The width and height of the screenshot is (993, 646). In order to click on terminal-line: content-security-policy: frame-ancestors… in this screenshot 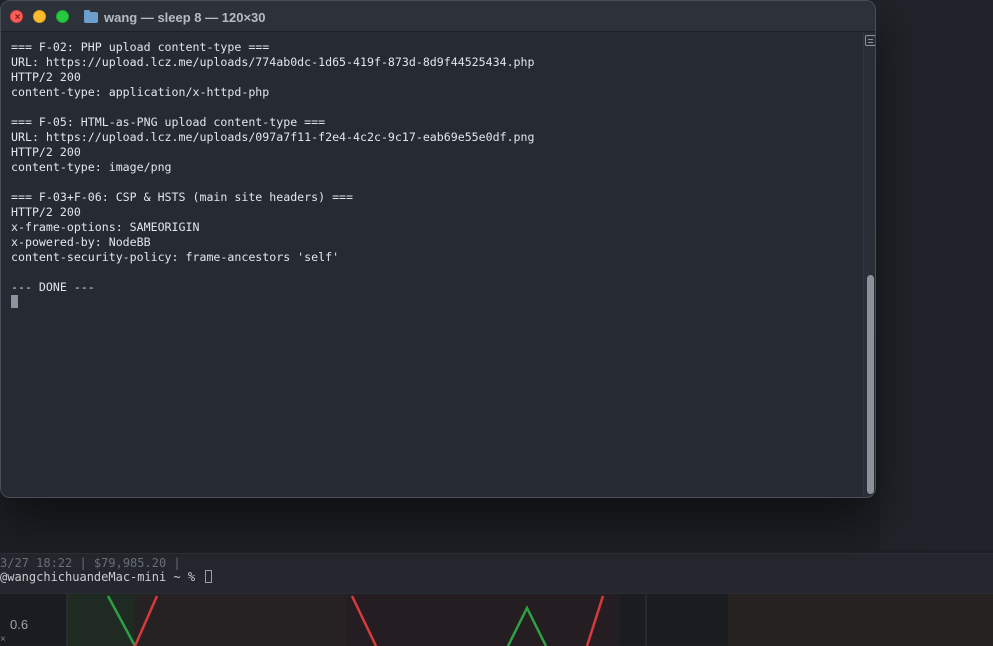, I will do `click(175, 257)`.